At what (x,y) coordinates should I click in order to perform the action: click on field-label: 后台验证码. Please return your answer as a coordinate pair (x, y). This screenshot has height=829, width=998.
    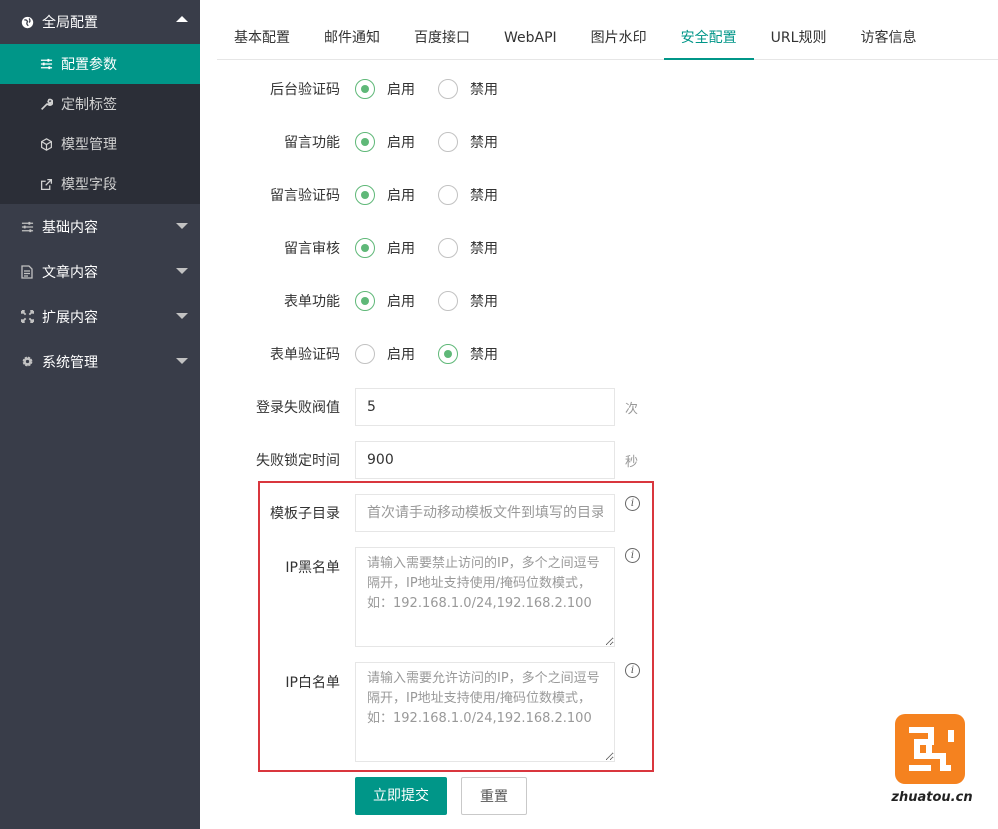
    Looking at the image, I should click on (305, 90).